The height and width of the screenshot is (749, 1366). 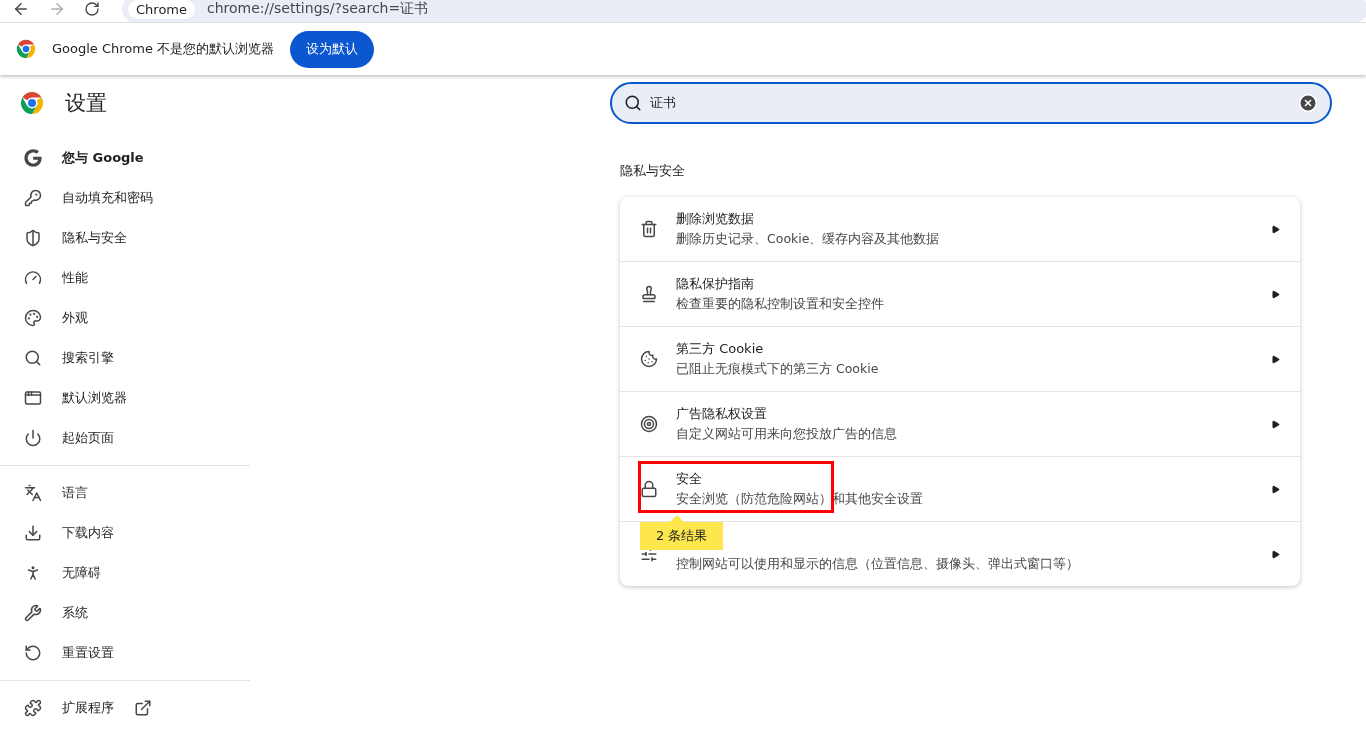 I want to click on cookie-icon, so click(x=649, y=359).